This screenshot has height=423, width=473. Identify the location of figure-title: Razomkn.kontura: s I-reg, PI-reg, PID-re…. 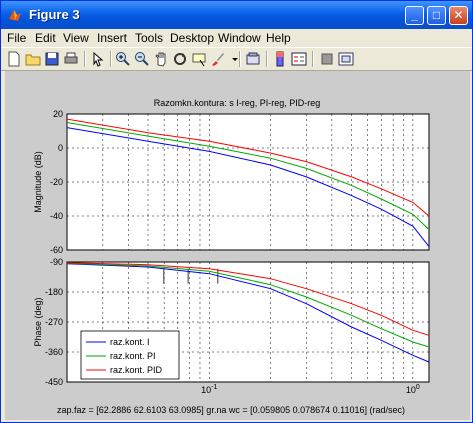
(237, 103).